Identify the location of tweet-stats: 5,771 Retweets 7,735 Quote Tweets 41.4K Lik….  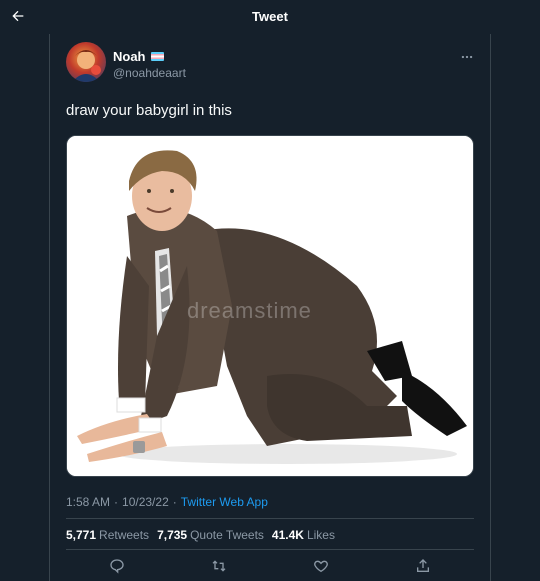
(200, 535).